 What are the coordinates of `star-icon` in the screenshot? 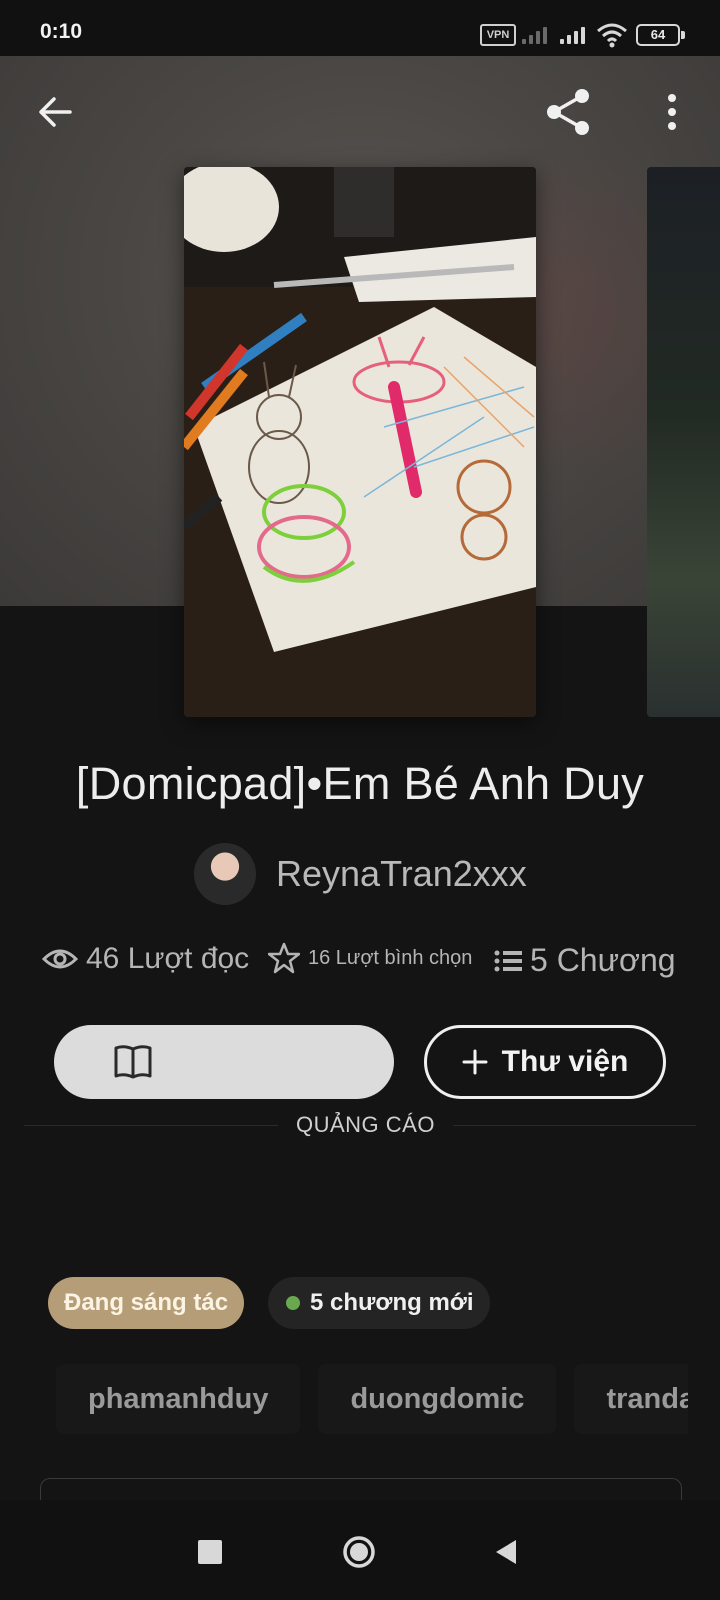 It's located at (284, 958).